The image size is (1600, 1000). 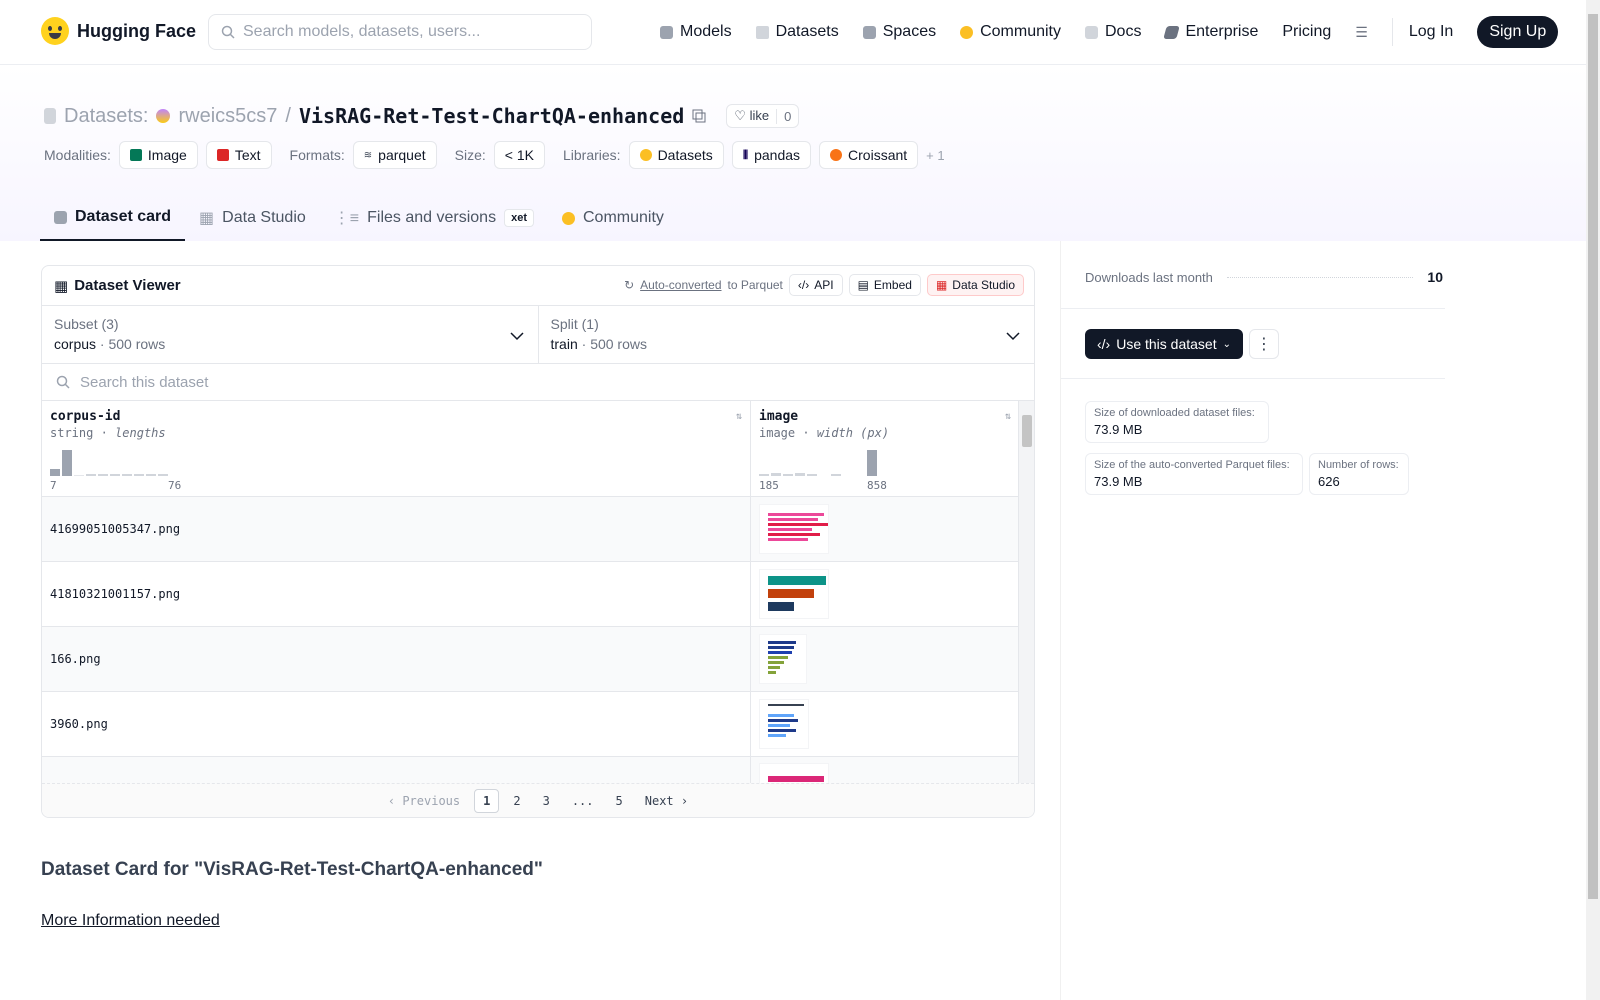 What do you see at coordinates (1149, 277) in the screenshot?
I see `downloads-label: Downloads last month` at bounding box center [1149, 277].